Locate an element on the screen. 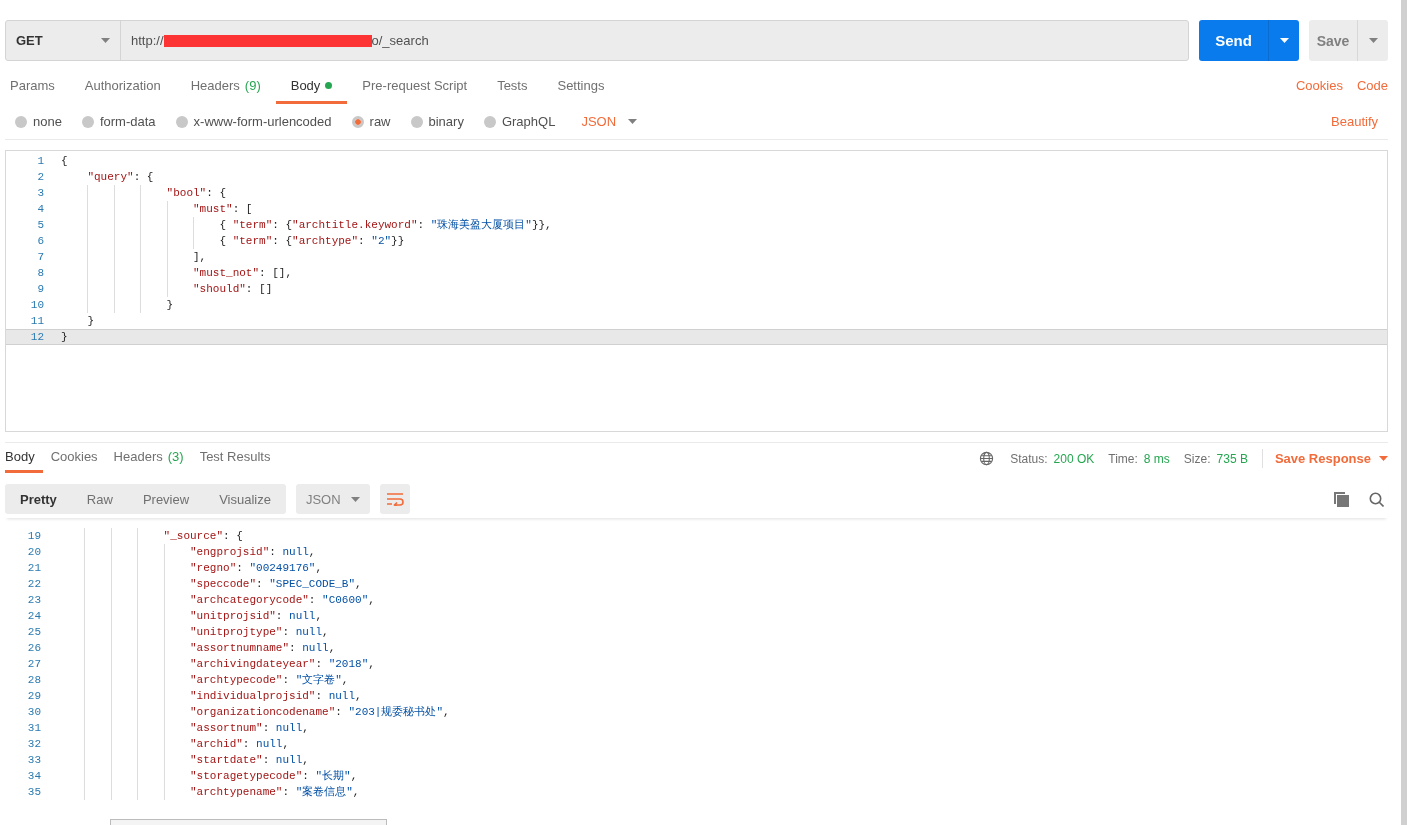 This screenshot has width=1407, height=825. line-number: 1 is located at coordinates (40, 161).